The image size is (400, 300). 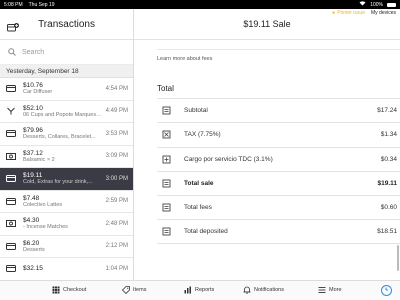 What do you see at coordinates (362, 4) in the screenshot?
I see `wifi-icon` at bounding box center [362, 4].